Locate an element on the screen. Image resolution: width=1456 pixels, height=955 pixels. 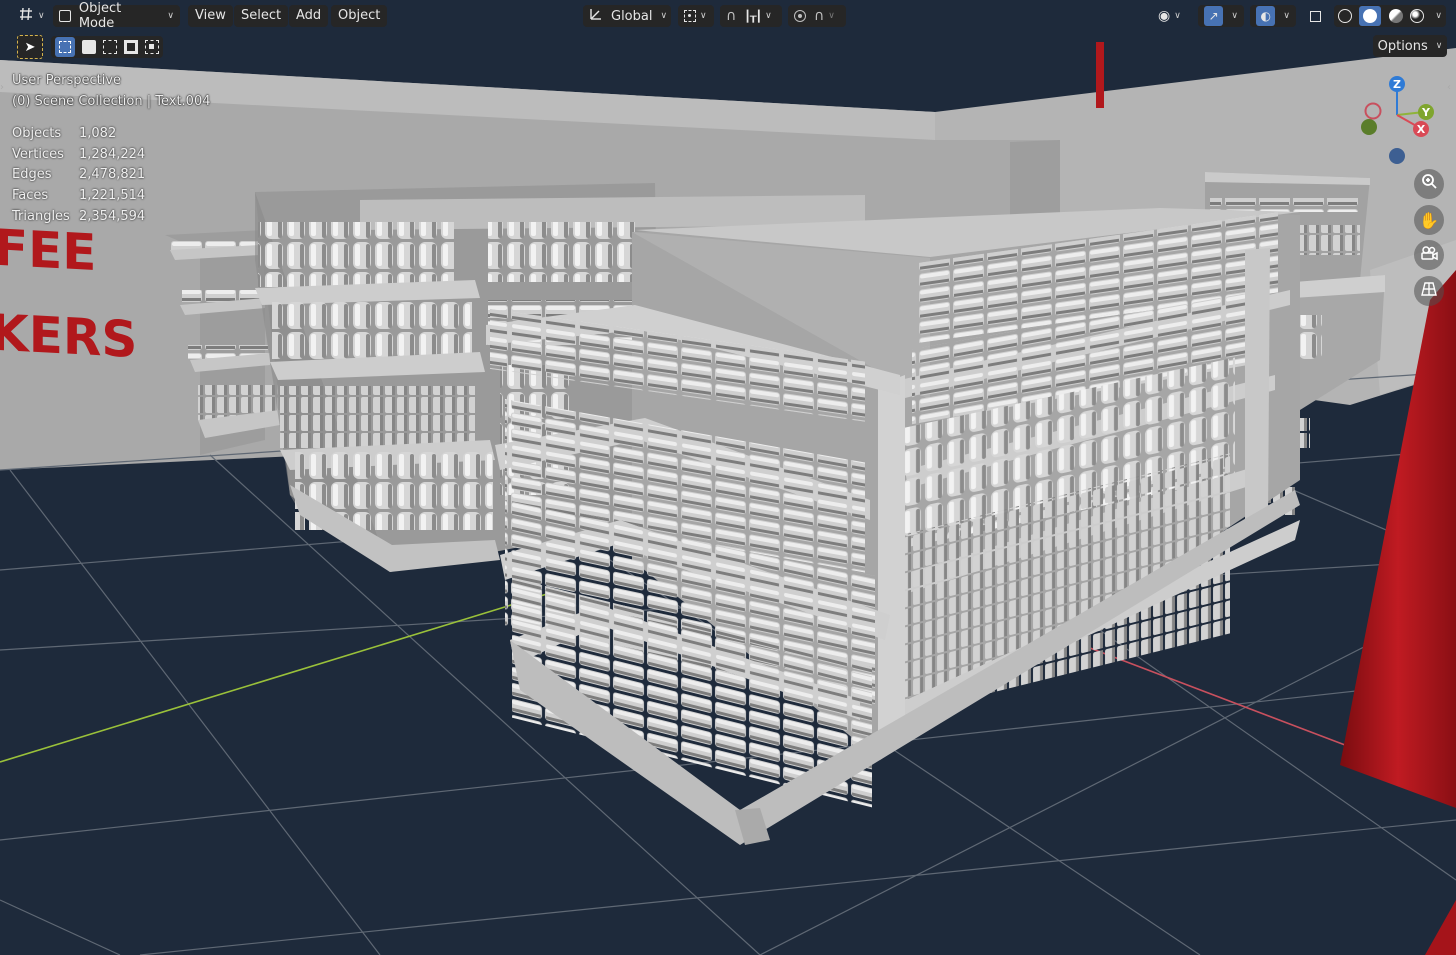
stat-label: Edges is located at coordinates (32, 175).